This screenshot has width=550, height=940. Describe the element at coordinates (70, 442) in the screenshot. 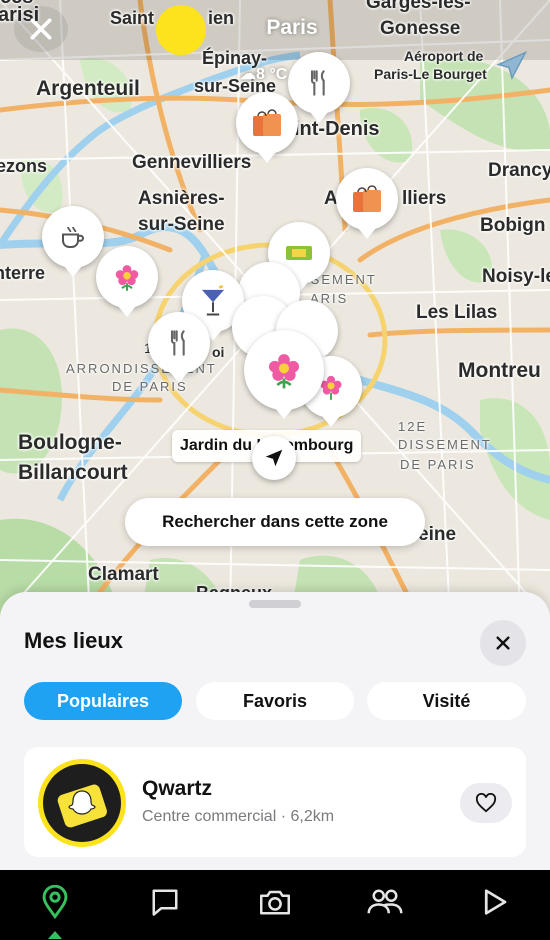

I see `place-label: Boulogne-` at that location.